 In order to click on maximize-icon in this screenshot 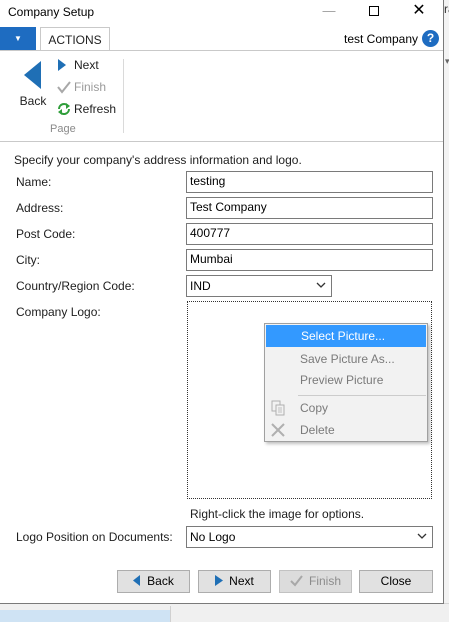, I will do `click(374, 11)`.